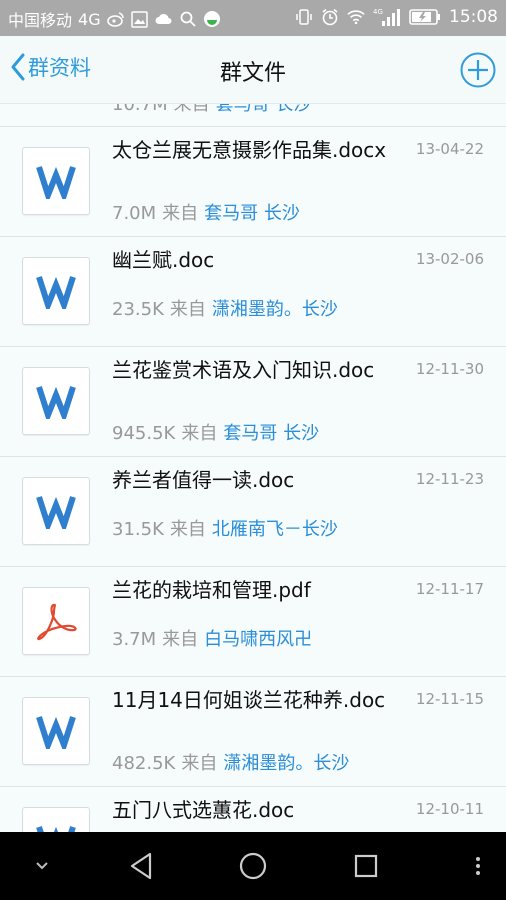 Image resolution: width=506 pixels, height=900 pixels. I want to click on list-item: 10.7M 来自 套马哥 长沙, so click(253, 115).